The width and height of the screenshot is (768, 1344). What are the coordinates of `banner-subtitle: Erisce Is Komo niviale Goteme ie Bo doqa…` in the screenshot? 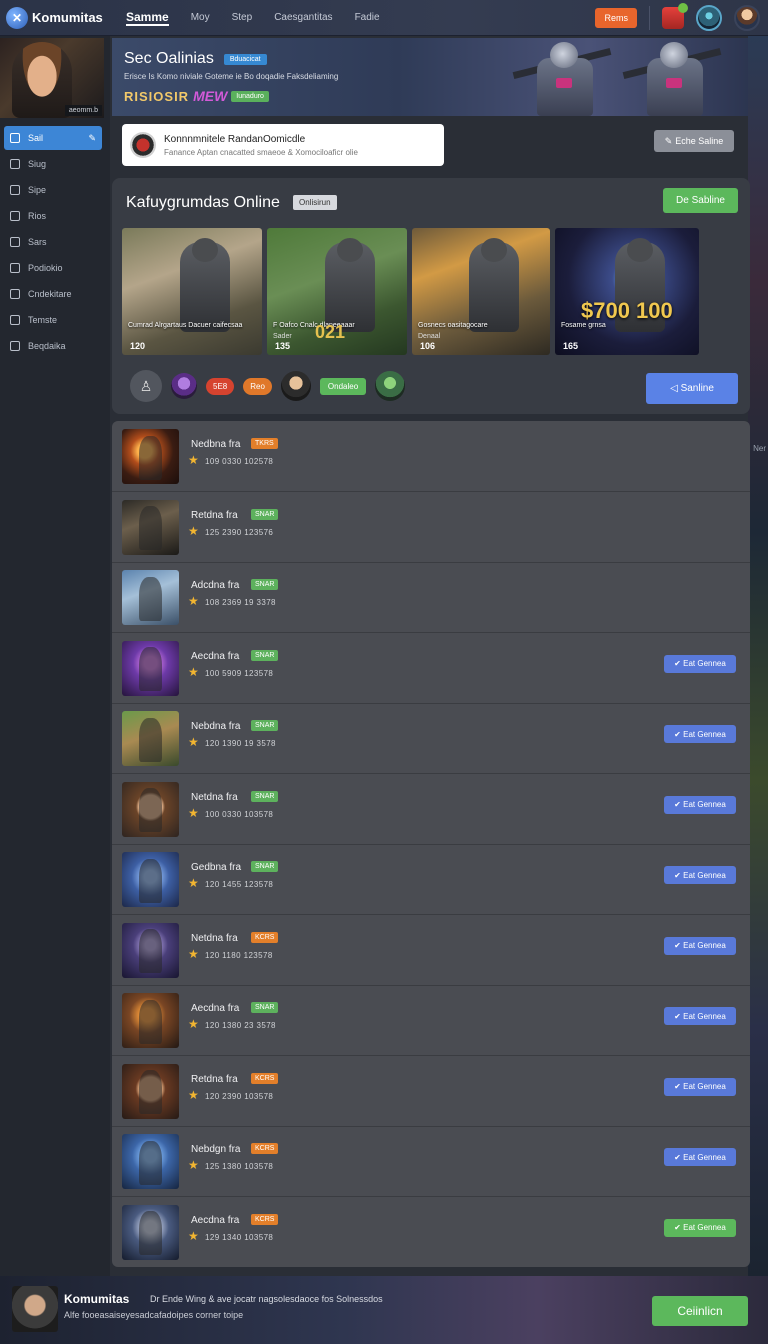 It's located at (231, 76).